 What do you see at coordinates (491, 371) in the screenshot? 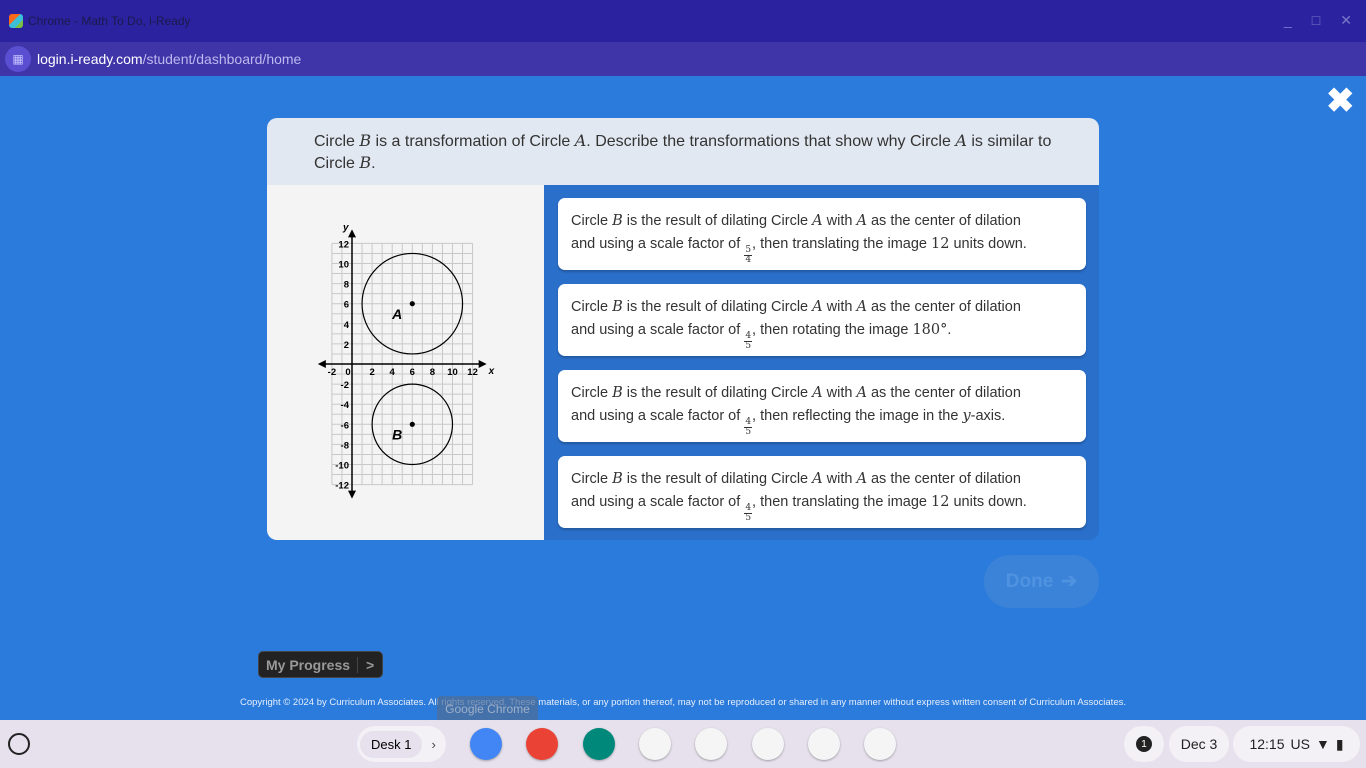
I see `x-axis-label: x` at bounding box center [491, 371].